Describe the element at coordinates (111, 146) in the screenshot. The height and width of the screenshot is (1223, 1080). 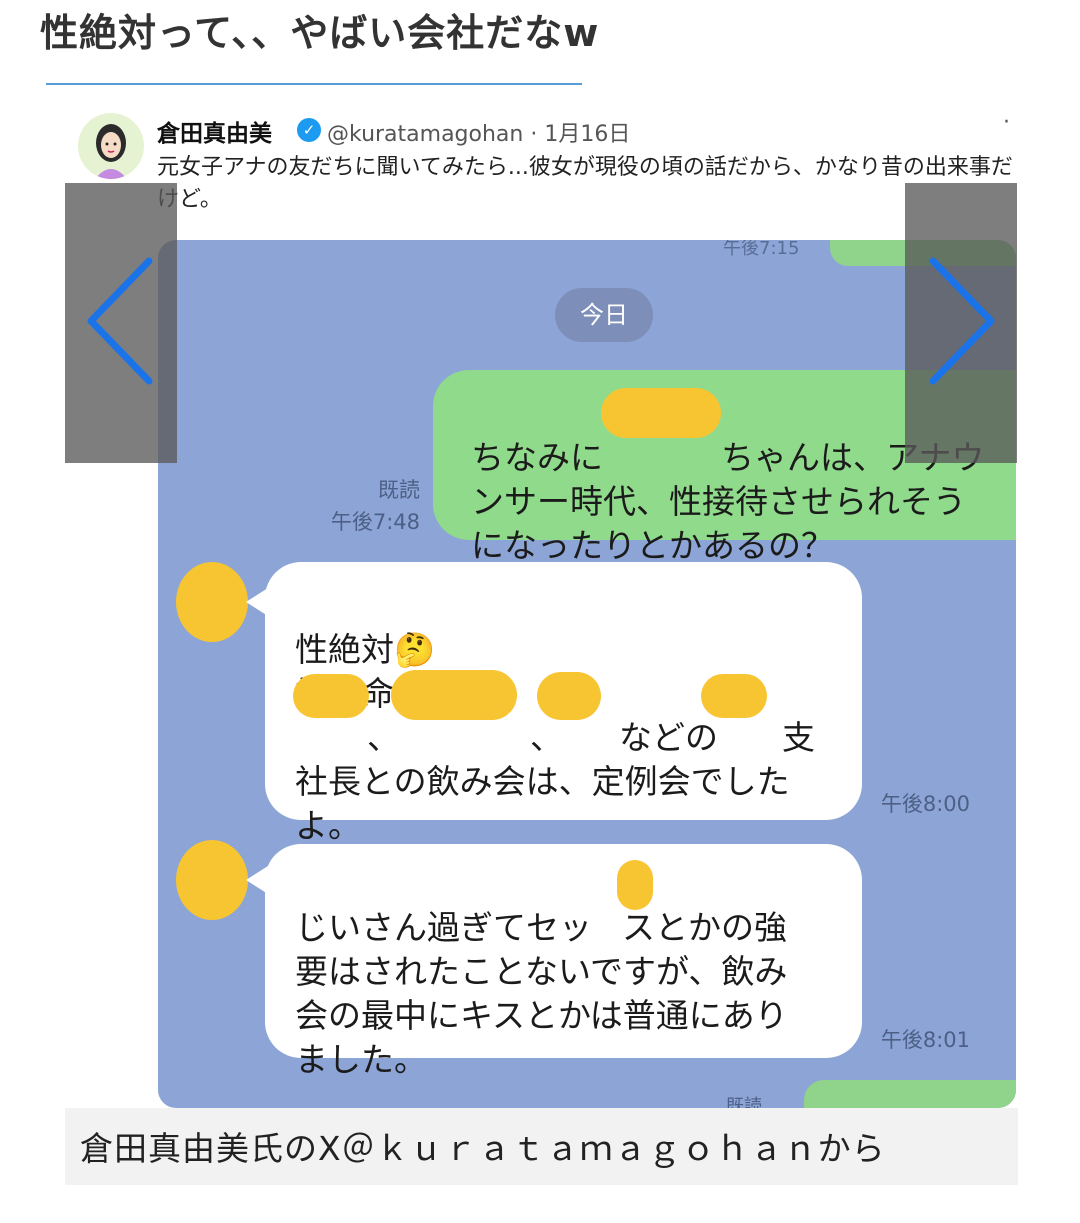
I see `author-avatar` at that location.